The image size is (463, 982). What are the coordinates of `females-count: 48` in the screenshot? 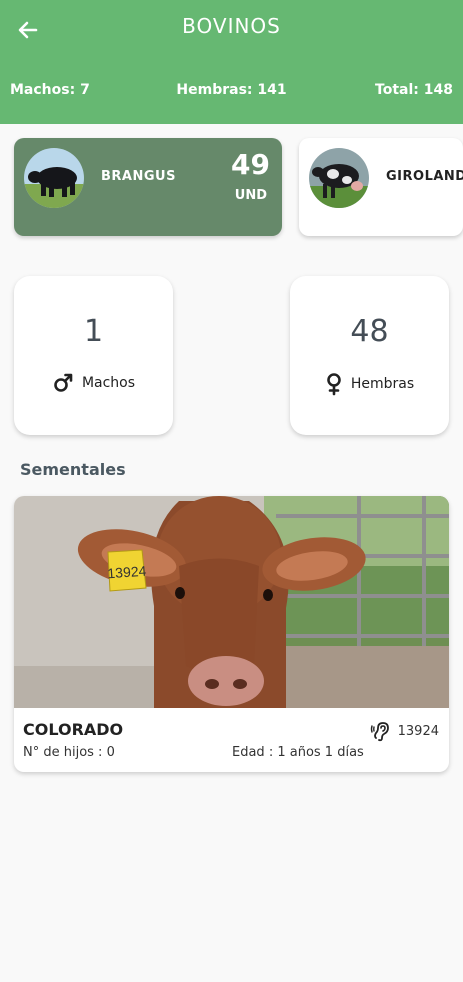 It's located at (369, 331).